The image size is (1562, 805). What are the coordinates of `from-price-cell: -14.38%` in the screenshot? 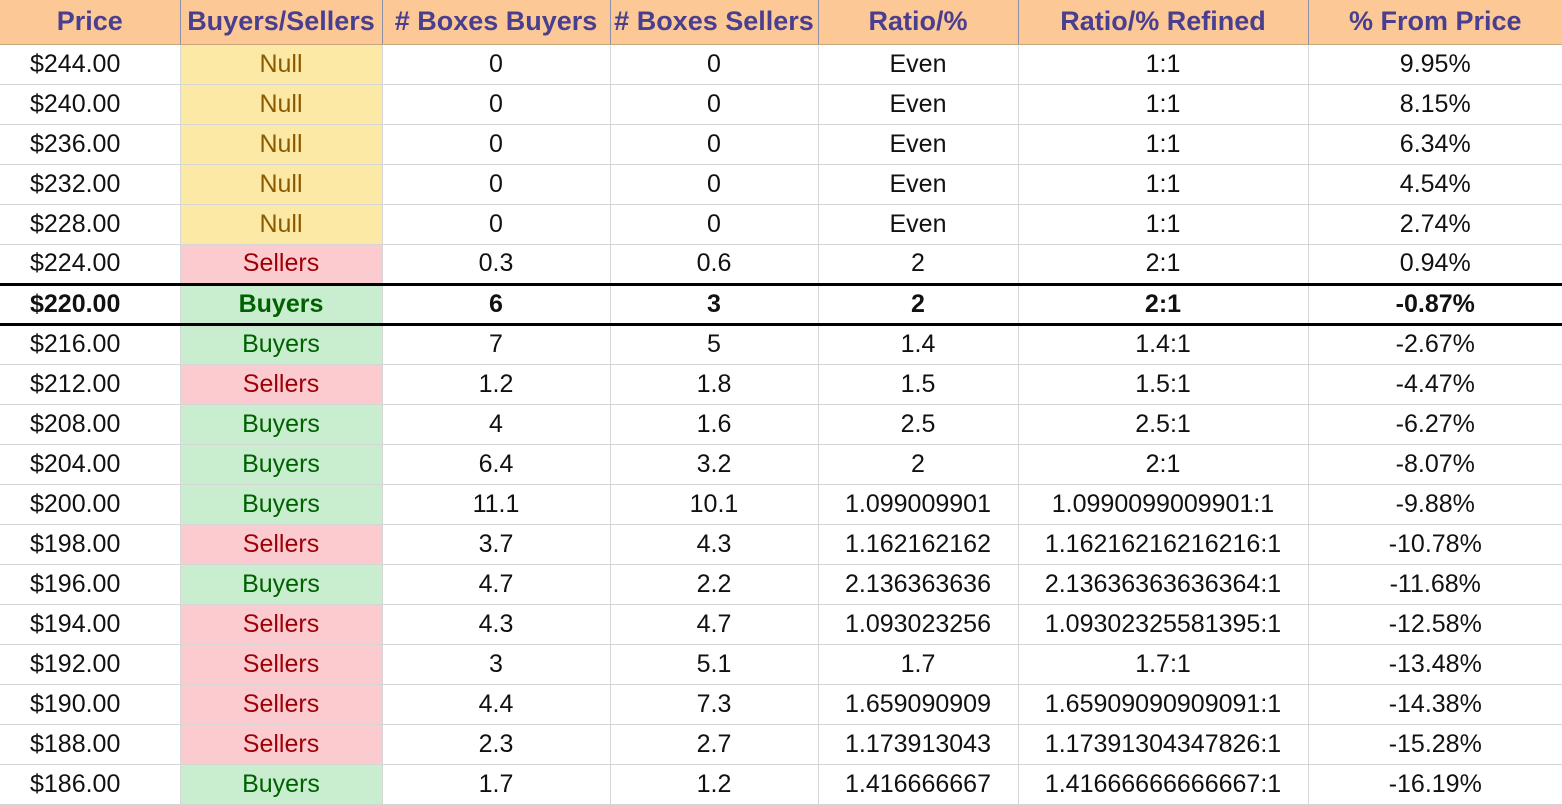 It's located at (1435, 704).